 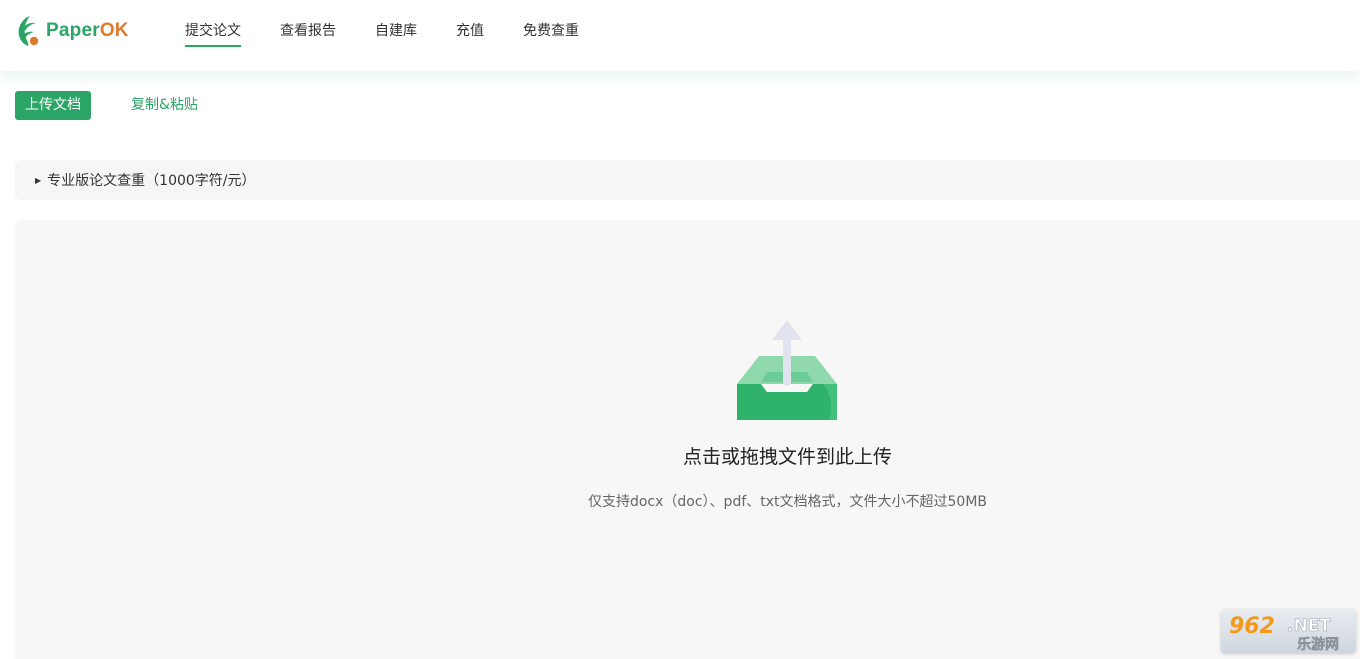 What do you see at coordinates (164, 105) in the screenshot?
I see `tab-copy-paste: 复制&粘贴` at bounding box center [164, 105].